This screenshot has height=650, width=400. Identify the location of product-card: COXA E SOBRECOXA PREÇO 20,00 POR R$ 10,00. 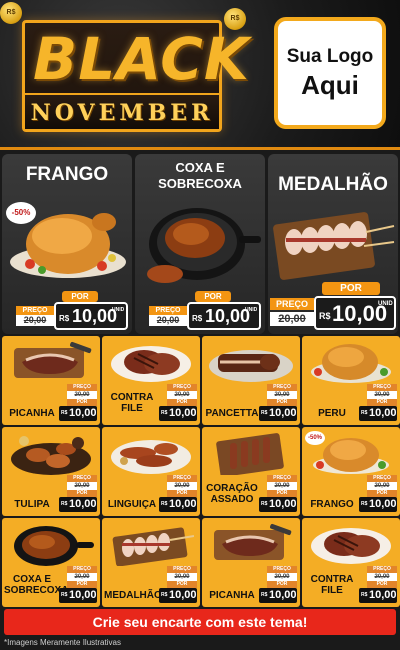
(51, 562).